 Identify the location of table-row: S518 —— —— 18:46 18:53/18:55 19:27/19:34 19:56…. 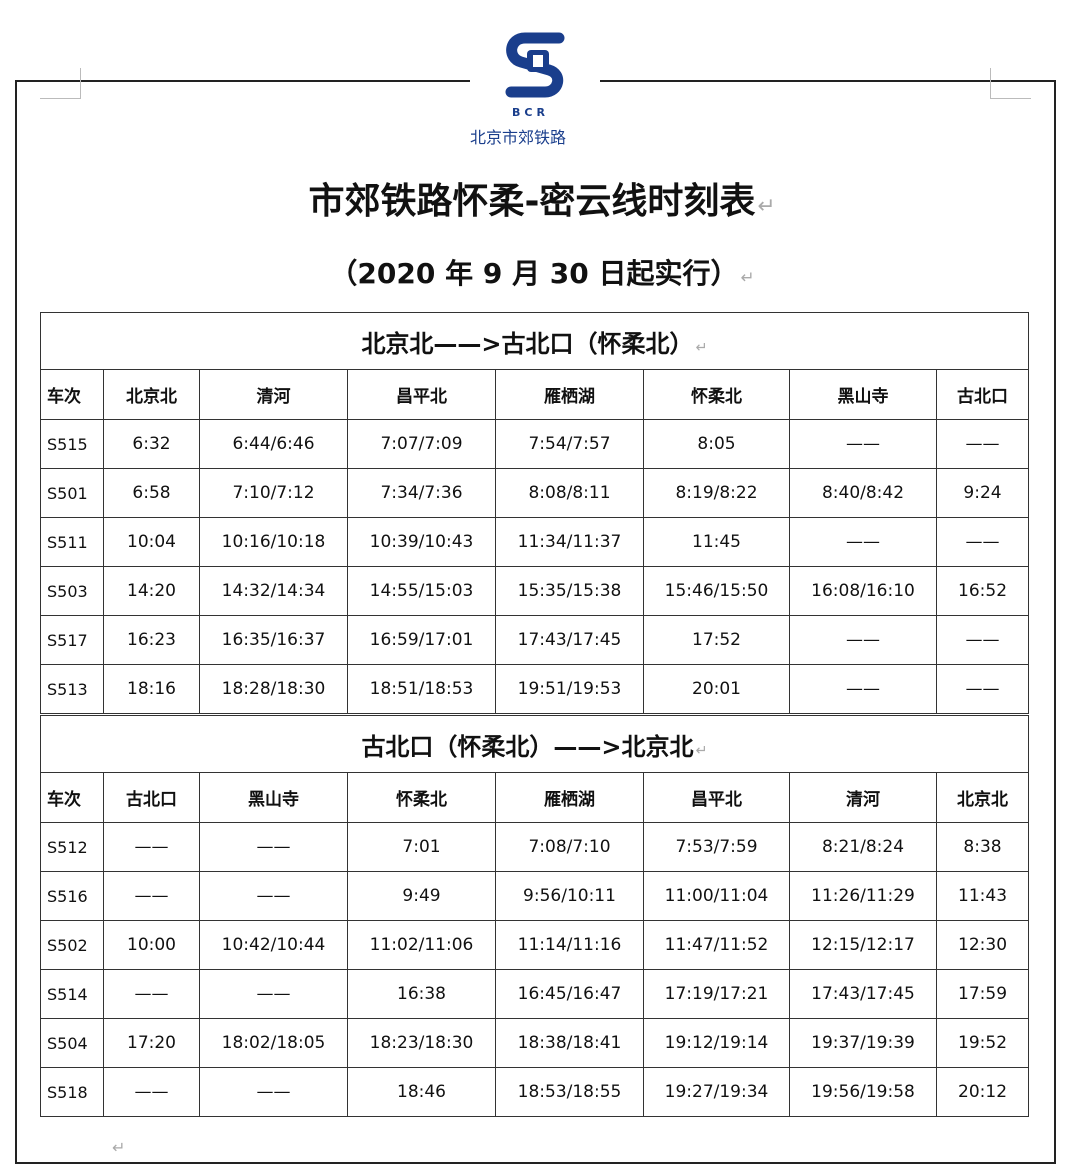
(535, 1092).